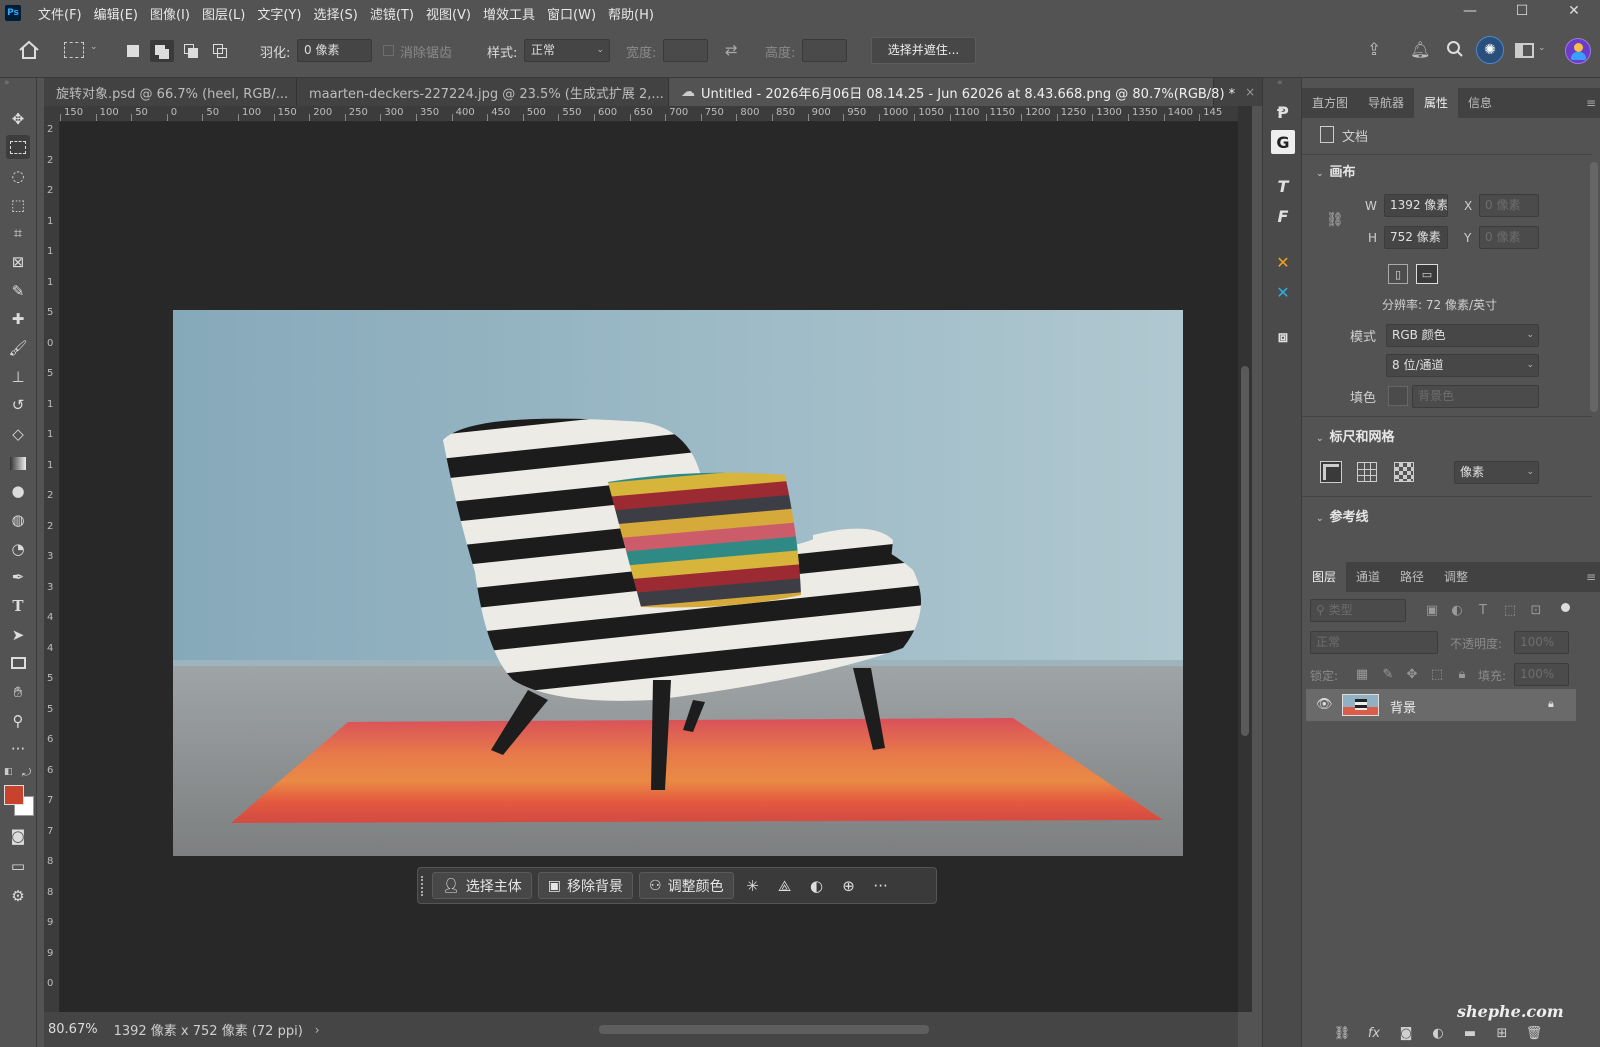  I want to click on frame-tool-icon: ⊠, so click(18, 262).